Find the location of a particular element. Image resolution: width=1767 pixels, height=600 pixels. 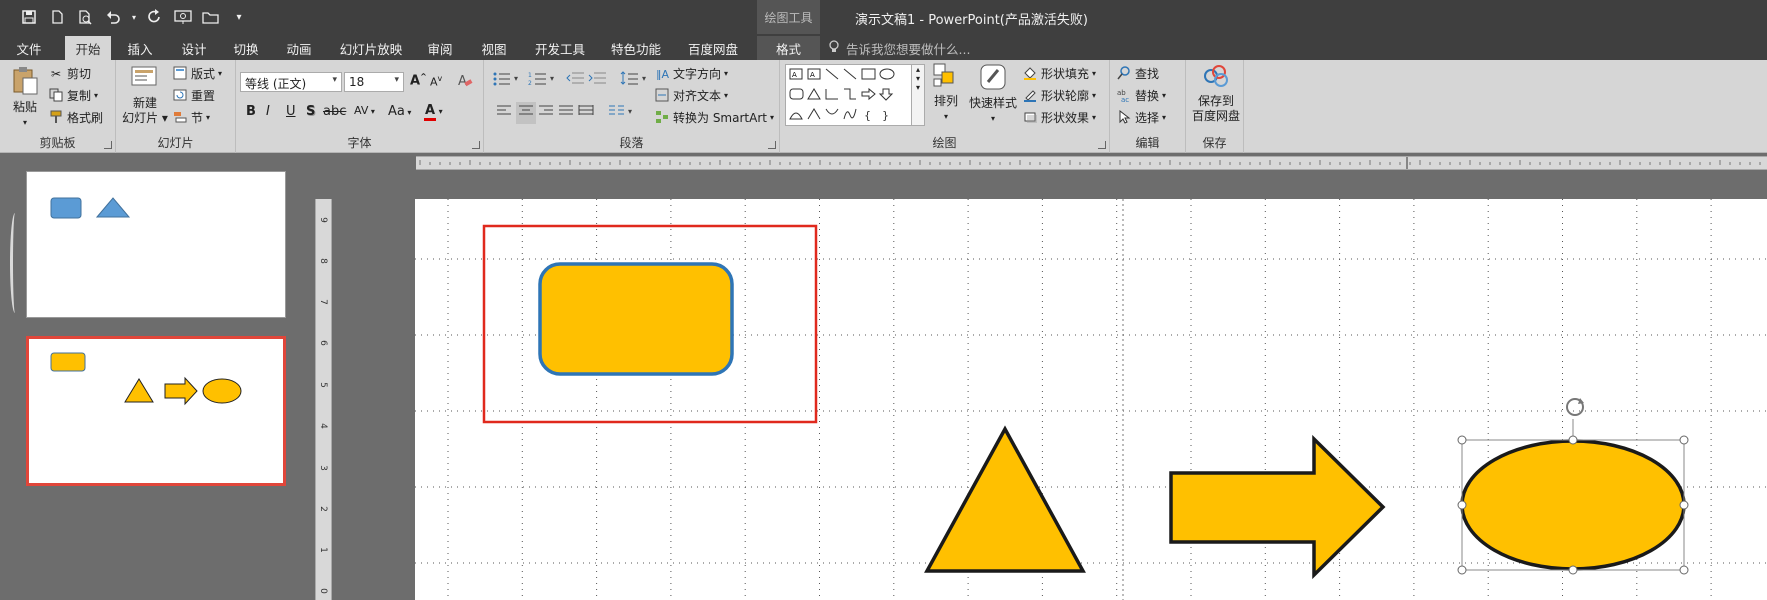

drawing-tools-context-label: 绘图工具 is located at coordinates (788, 17).